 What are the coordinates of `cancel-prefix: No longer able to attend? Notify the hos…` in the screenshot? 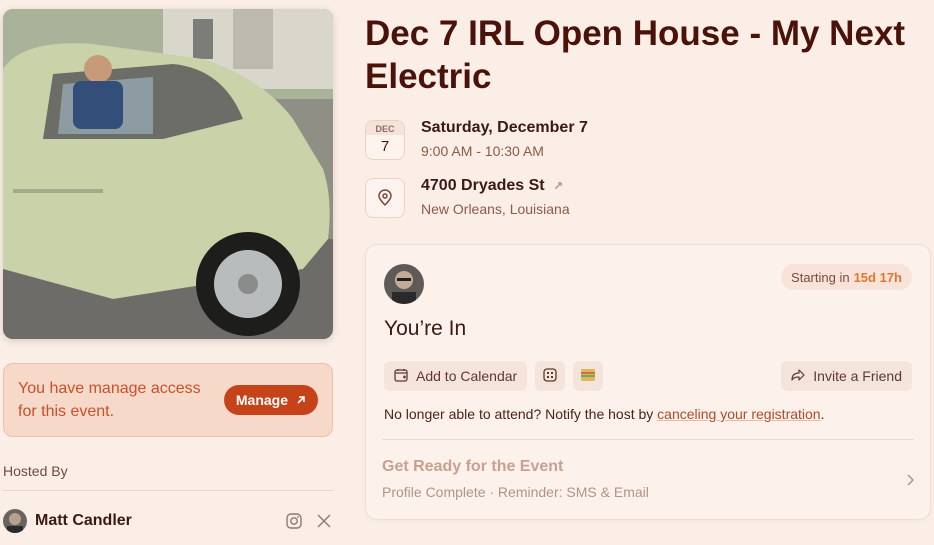 It's located at (521, 414).